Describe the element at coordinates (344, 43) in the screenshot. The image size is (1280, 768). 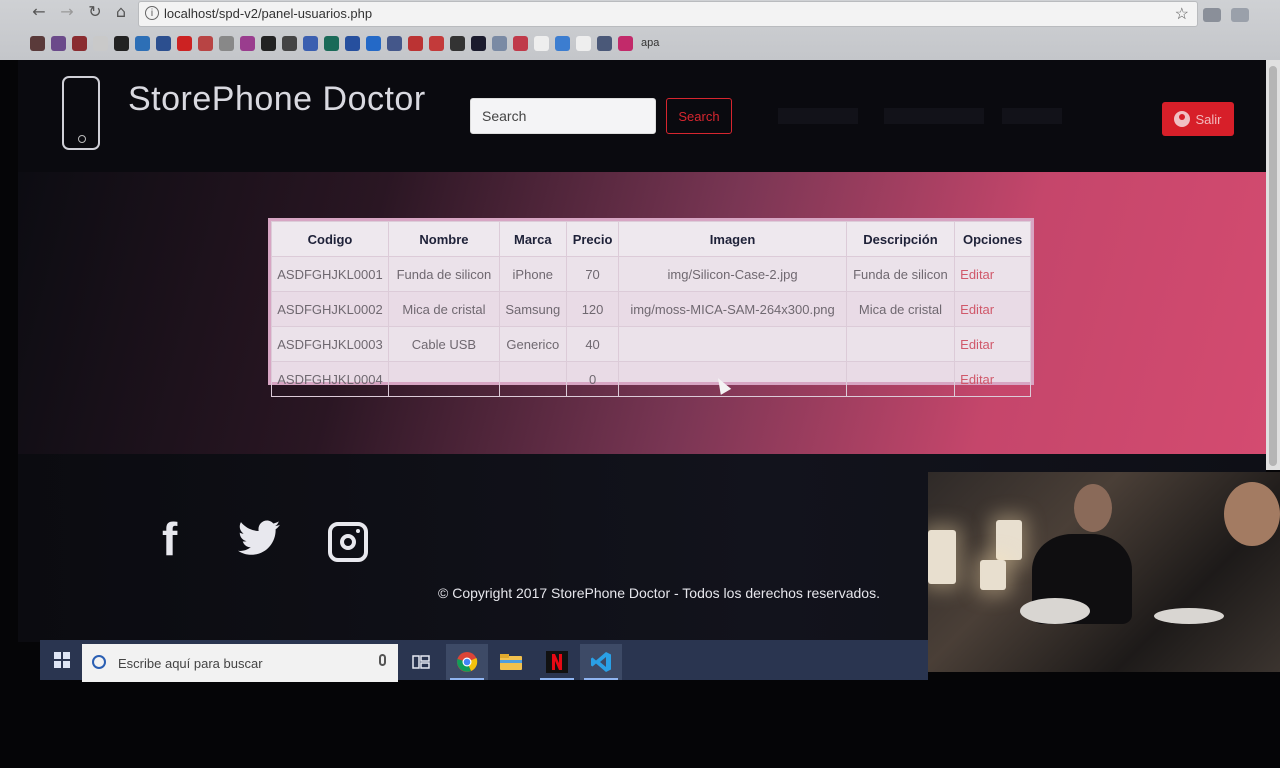
I see `bookmarks-bar: apa` at that location.